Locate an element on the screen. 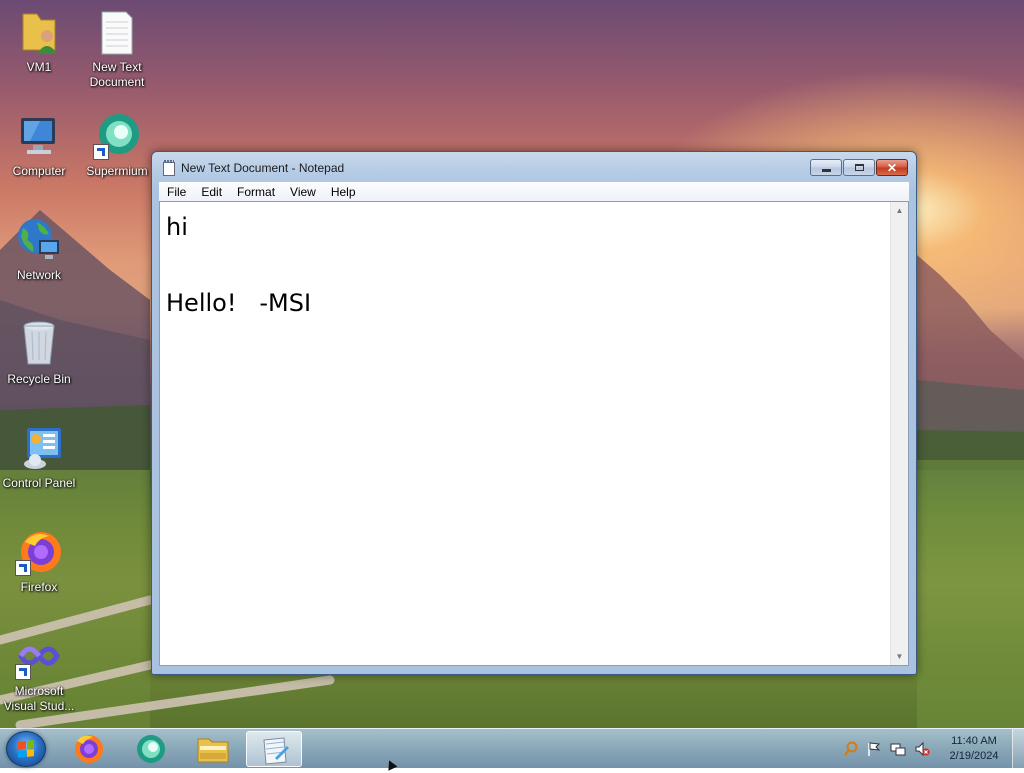  search-magnifier-icon is located at coordinates (851, 749).